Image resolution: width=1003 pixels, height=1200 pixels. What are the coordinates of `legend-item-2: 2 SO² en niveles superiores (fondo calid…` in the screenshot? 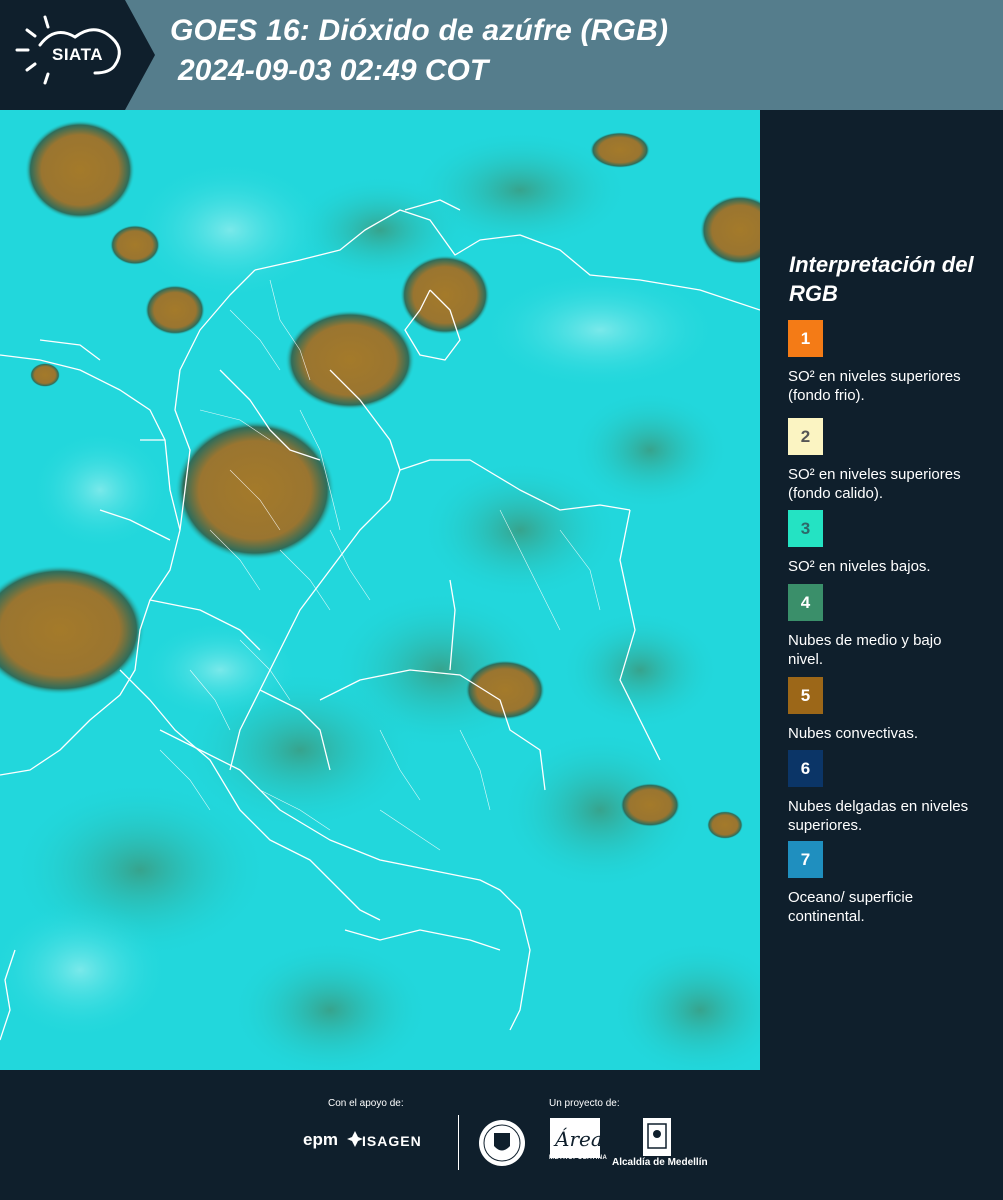 It's located at (888, 460).